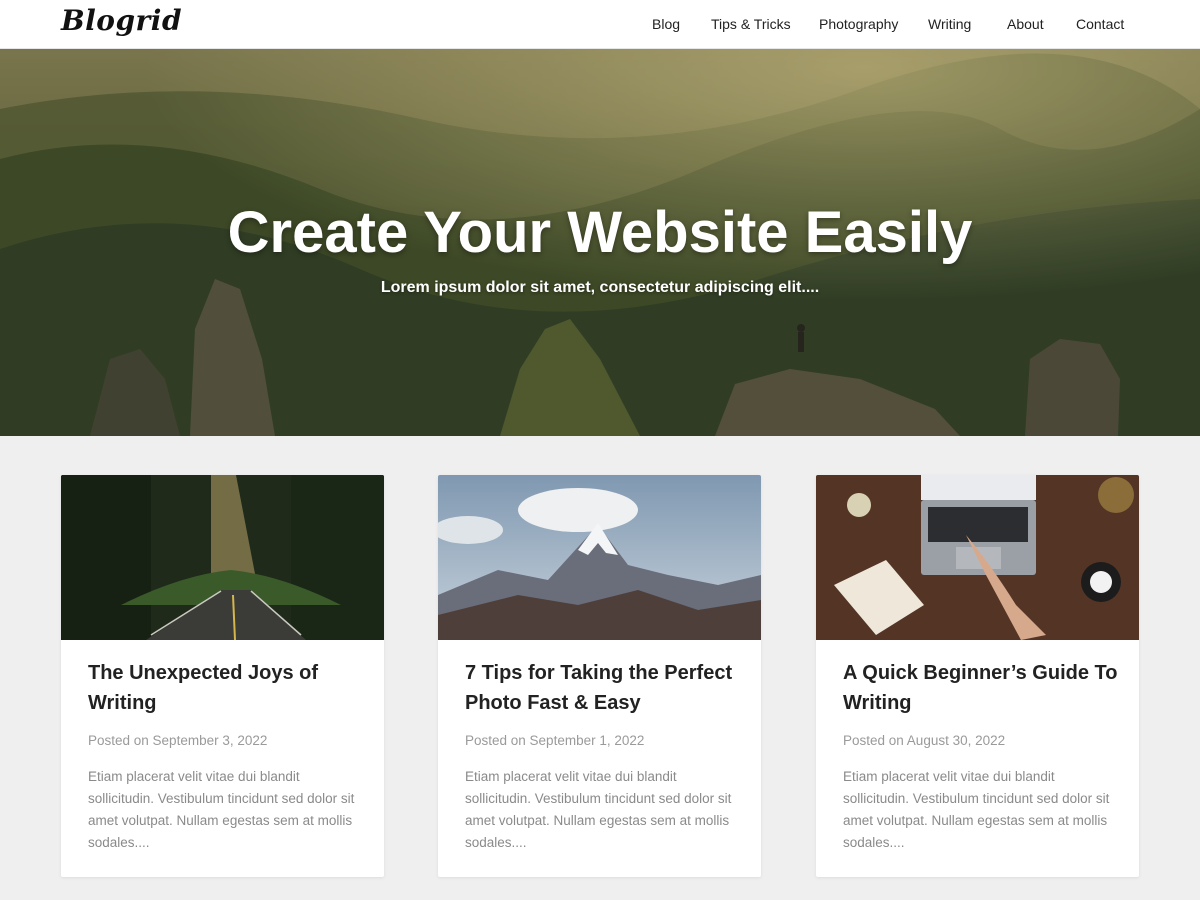  What do you see at coordinates (924, 740) in the screenshot?
I see `post-date: Posted on August 30, 2022` at bounding box center [924, 740].